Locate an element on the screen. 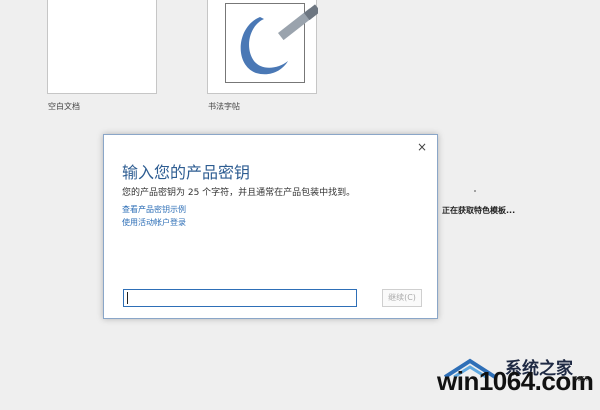 This screenshot has height=410, width=600. brush-stroke-icon is located at coordinates (279, 39).